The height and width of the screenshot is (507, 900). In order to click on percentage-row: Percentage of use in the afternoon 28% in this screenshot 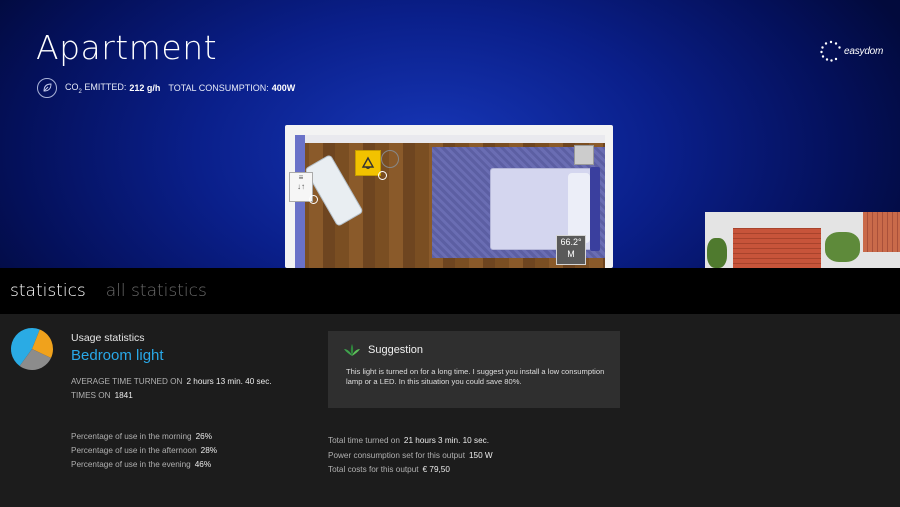, I will do `click(144, 450)`.